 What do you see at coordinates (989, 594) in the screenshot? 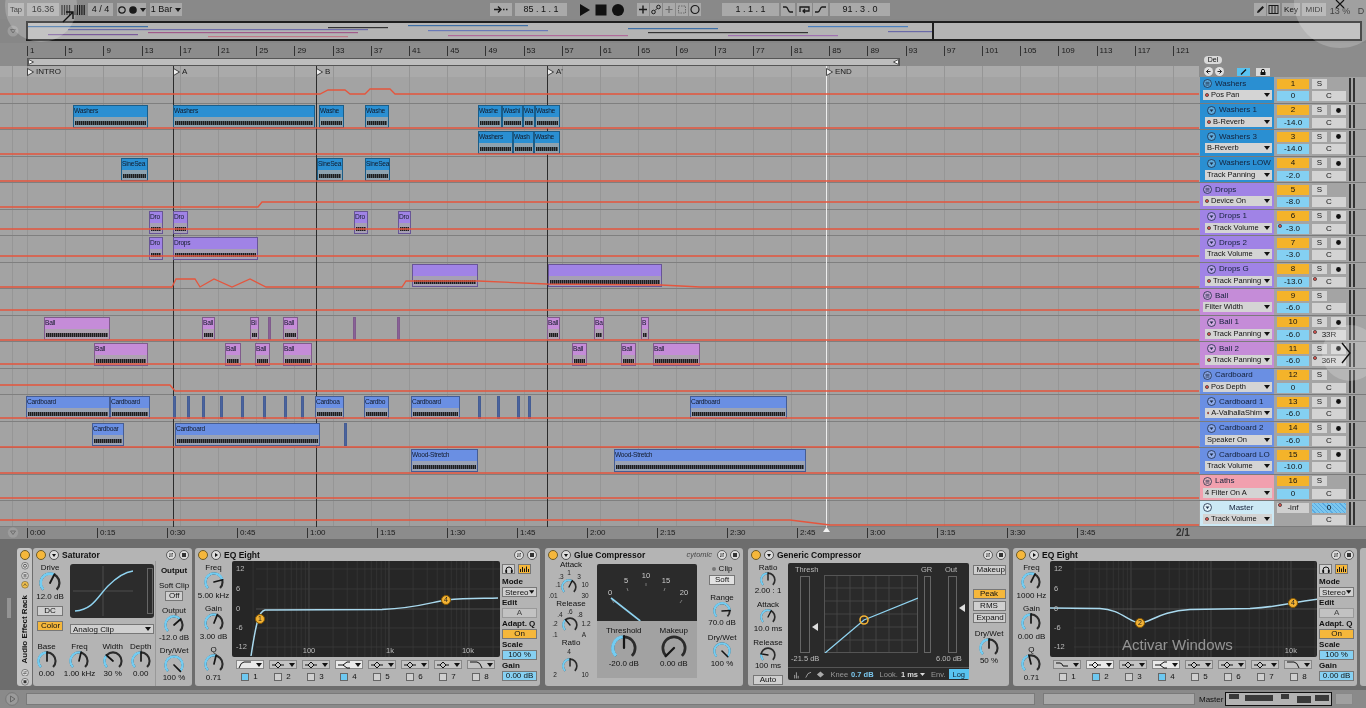
I see `mode-button: Peak` at bounding box center [989, 594].